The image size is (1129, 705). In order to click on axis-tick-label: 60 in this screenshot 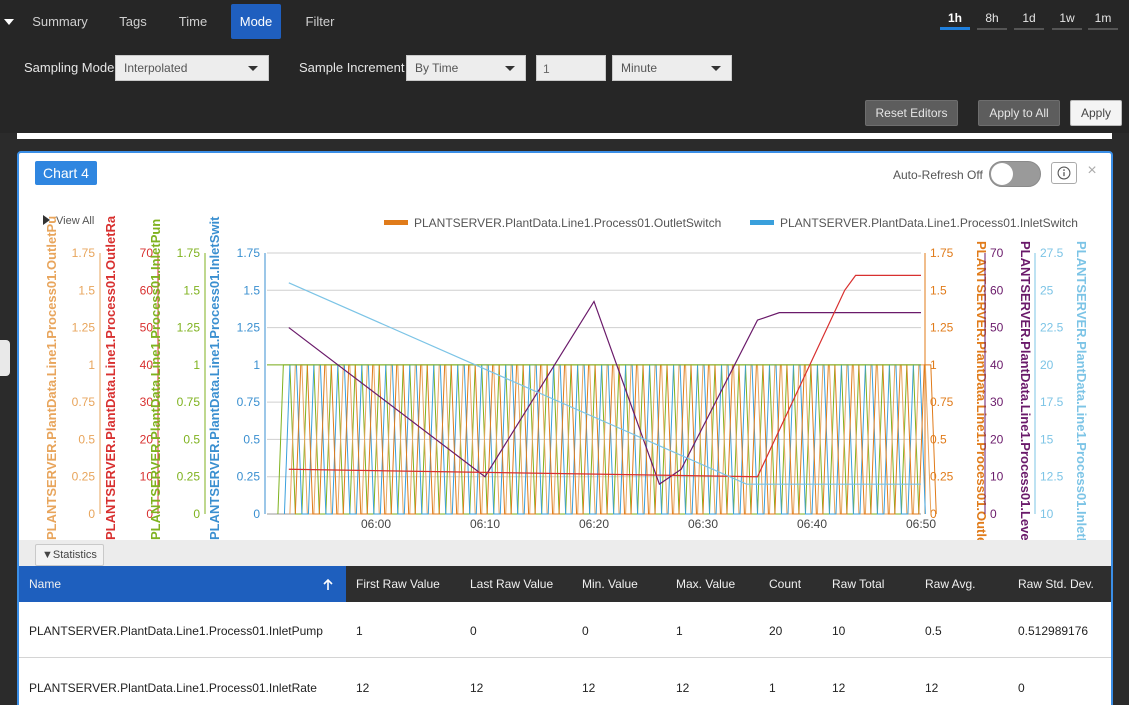, I will do `click(997, 290)`.